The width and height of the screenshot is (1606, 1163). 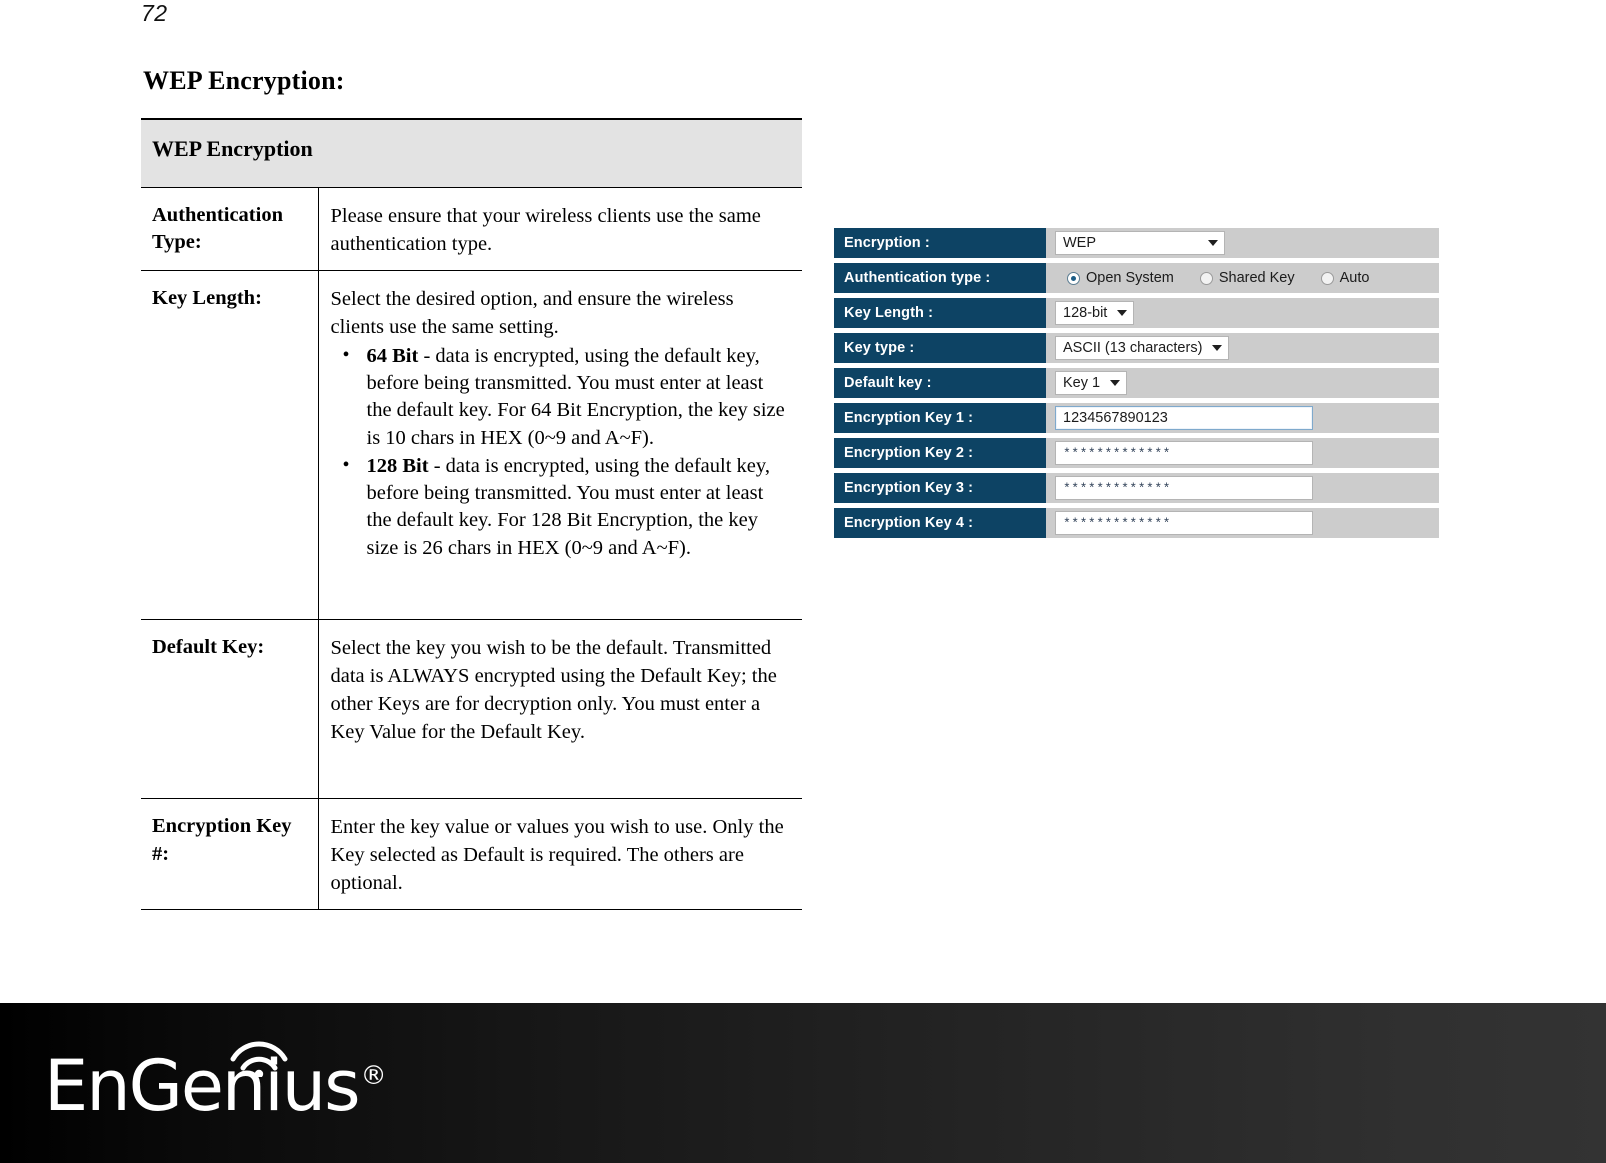 What do you see at coordinates (259, 1059) in the screenshot?
I see `wifi-arcs-icon` at bounding box center [259, 1059].